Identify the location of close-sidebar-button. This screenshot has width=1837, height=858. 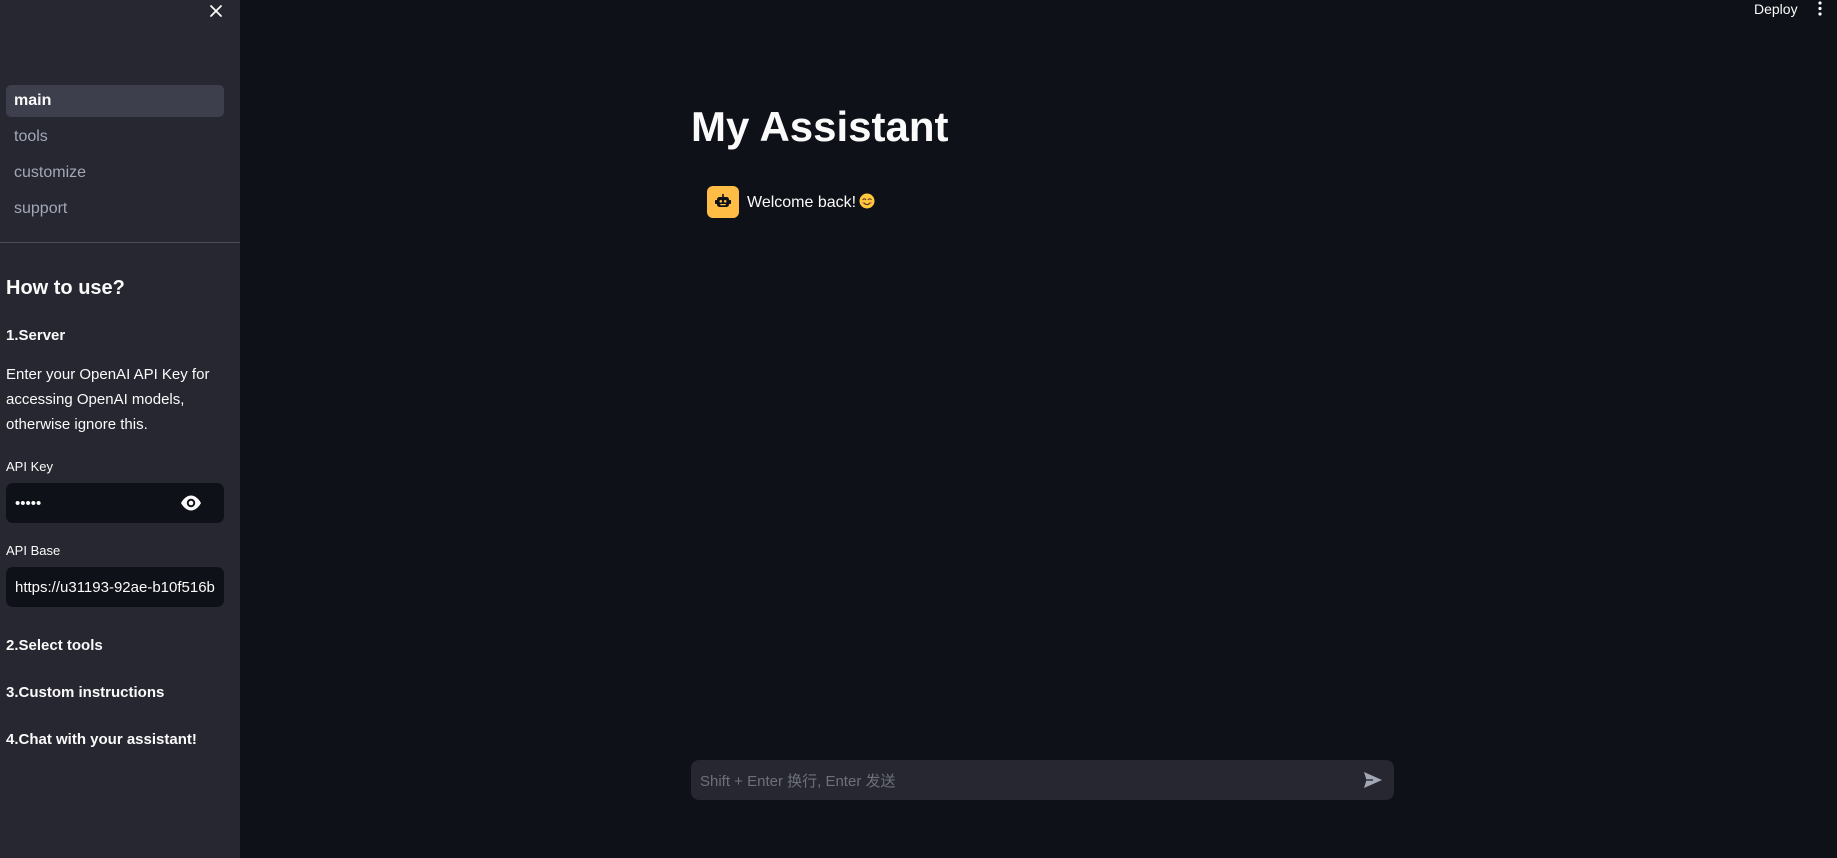
(216, 11).